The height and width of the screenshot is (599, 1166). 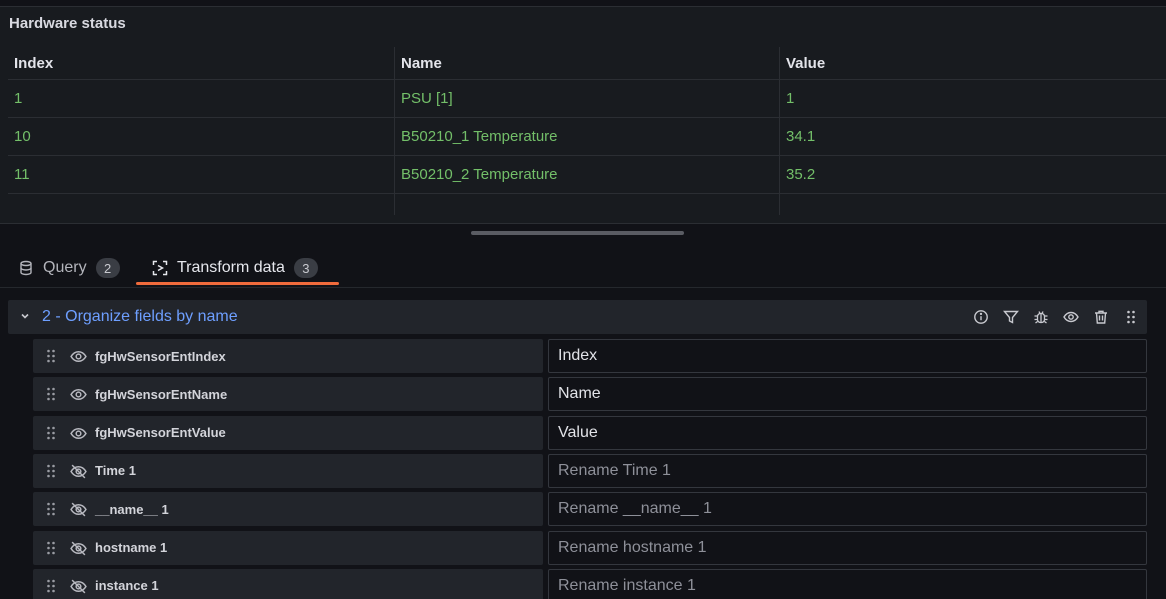 I want to click on field-row: fgHwSensorEntValue, so click(x=590, y=432).